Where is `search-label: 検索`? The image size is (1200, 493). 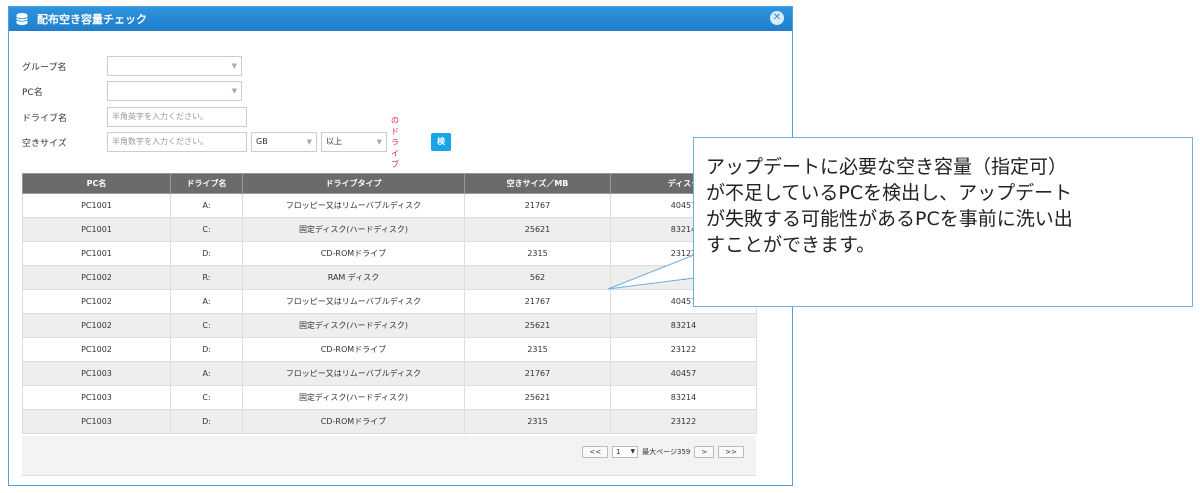 search-label: 検索 is located at coordinates (441, 150).